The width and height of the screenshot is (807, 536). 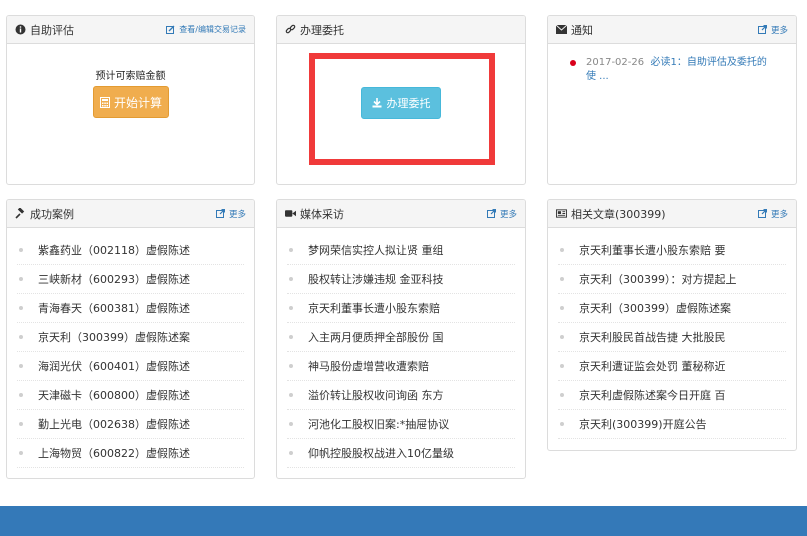 What do you see at coordinates (779, 30) in the screenshot?
I see `notice-more-label: 更多` at bounding box center [779, 30].